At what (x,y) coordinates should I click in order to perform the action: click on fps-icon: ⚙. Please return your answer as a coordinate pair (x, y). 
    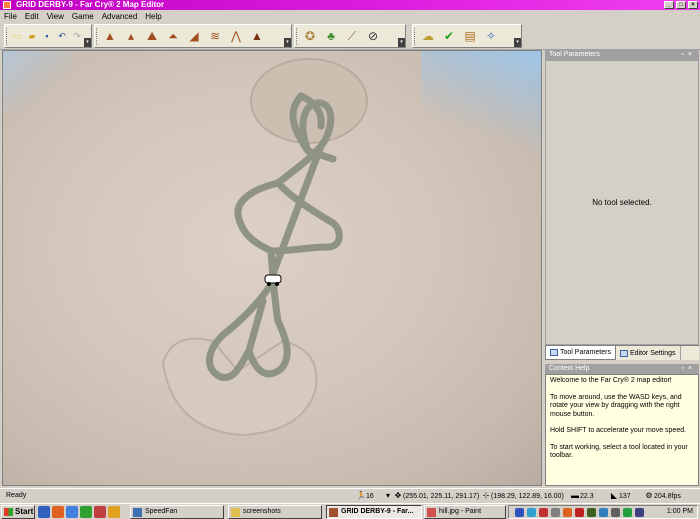
    Looking at the image, I should click on (649, 495).